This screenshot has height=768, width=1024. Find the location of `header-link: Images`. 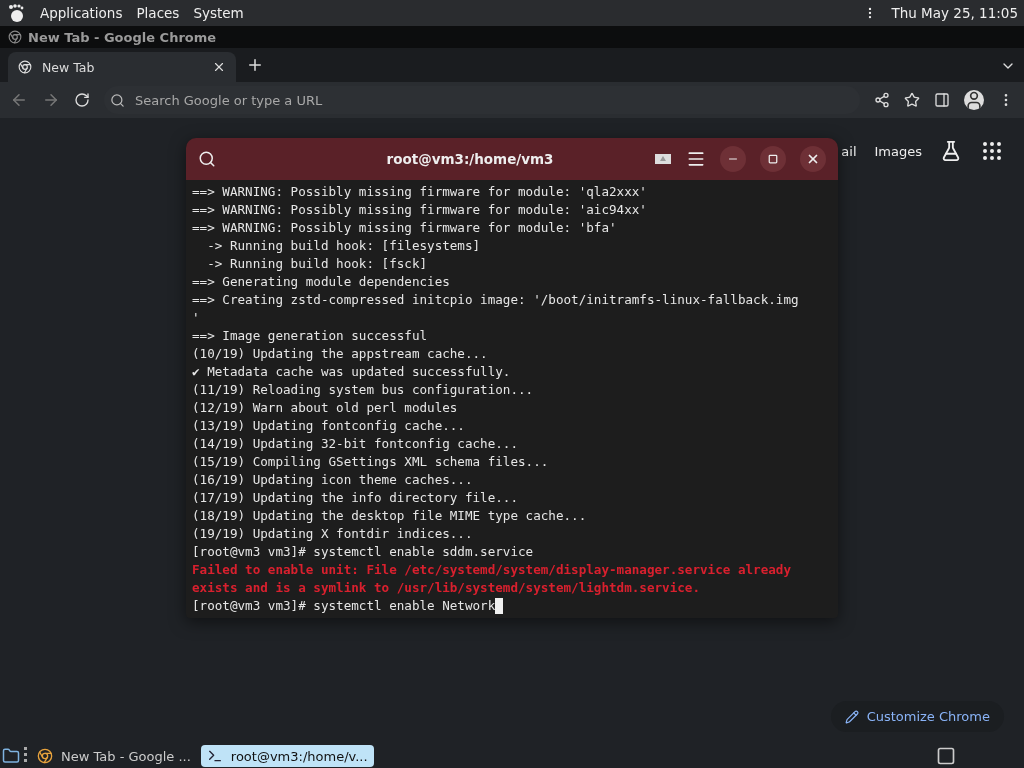

header-link: Images is located at coordinates (898, 151).